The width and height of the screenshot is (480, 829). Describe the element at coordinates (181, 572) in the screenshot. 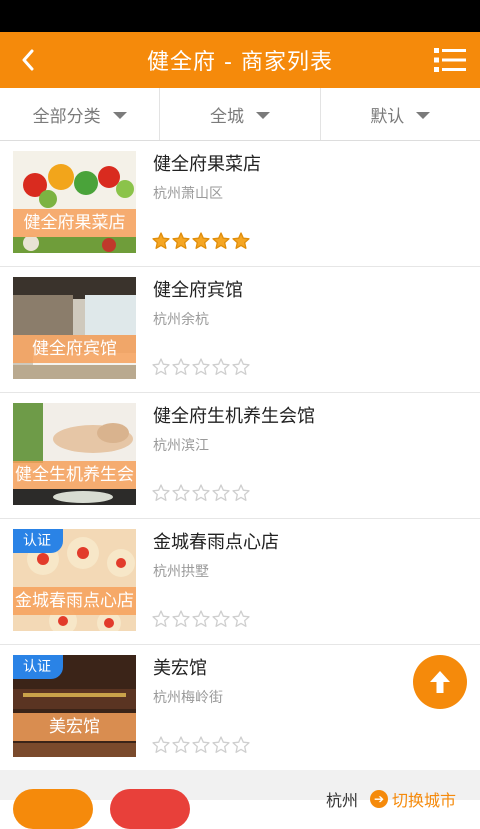

I see `merchant-location: 杭州拱墅` at that location.